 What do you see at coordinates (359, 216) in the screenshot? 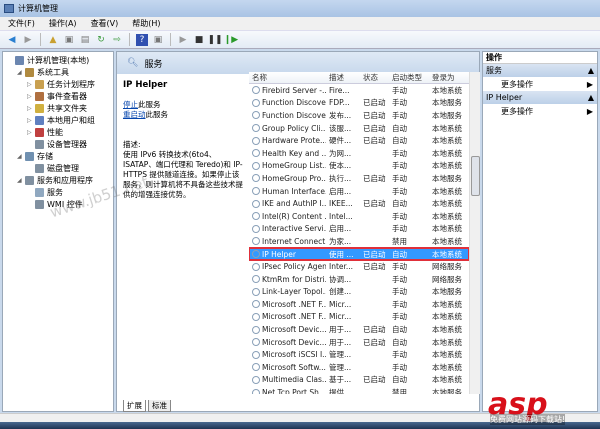
I see `service-row: Intel(R) Content ... Intel... 手动 本地系统` at bounding box center [359, 216].